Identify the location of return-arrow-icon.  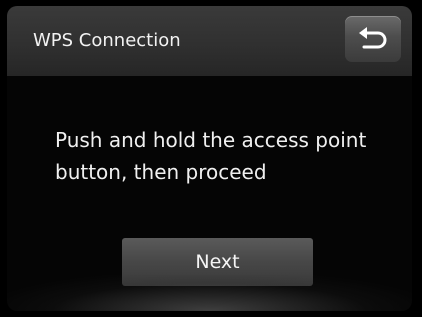
(373, 39).